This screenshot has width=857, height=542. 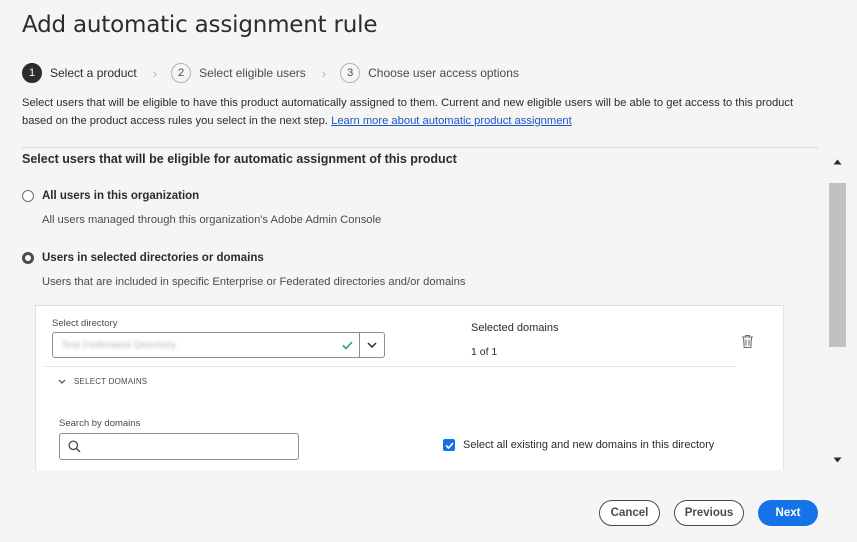 I want to click on select-domains-toggle: SELECT DOMAINS, so click(x=102, y=381).